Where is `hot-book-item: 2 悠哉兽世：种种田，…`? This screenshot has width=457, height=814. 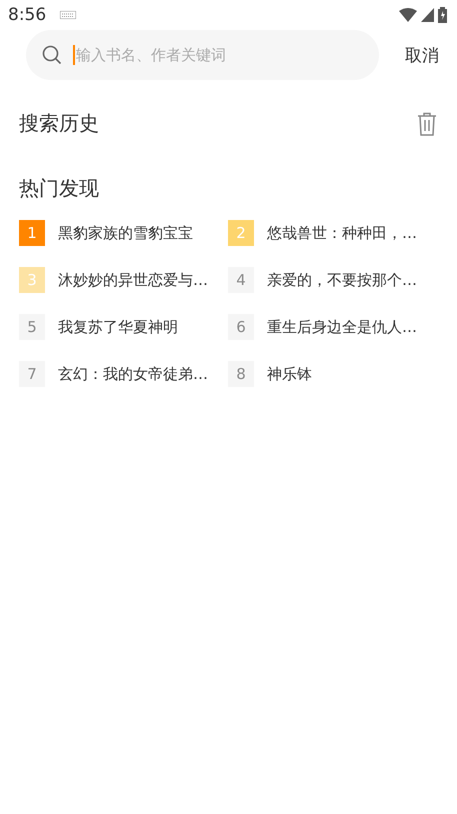 hot-book-item: 2 悠哉兽世：种种田，… is located at coordinates (342, 233).